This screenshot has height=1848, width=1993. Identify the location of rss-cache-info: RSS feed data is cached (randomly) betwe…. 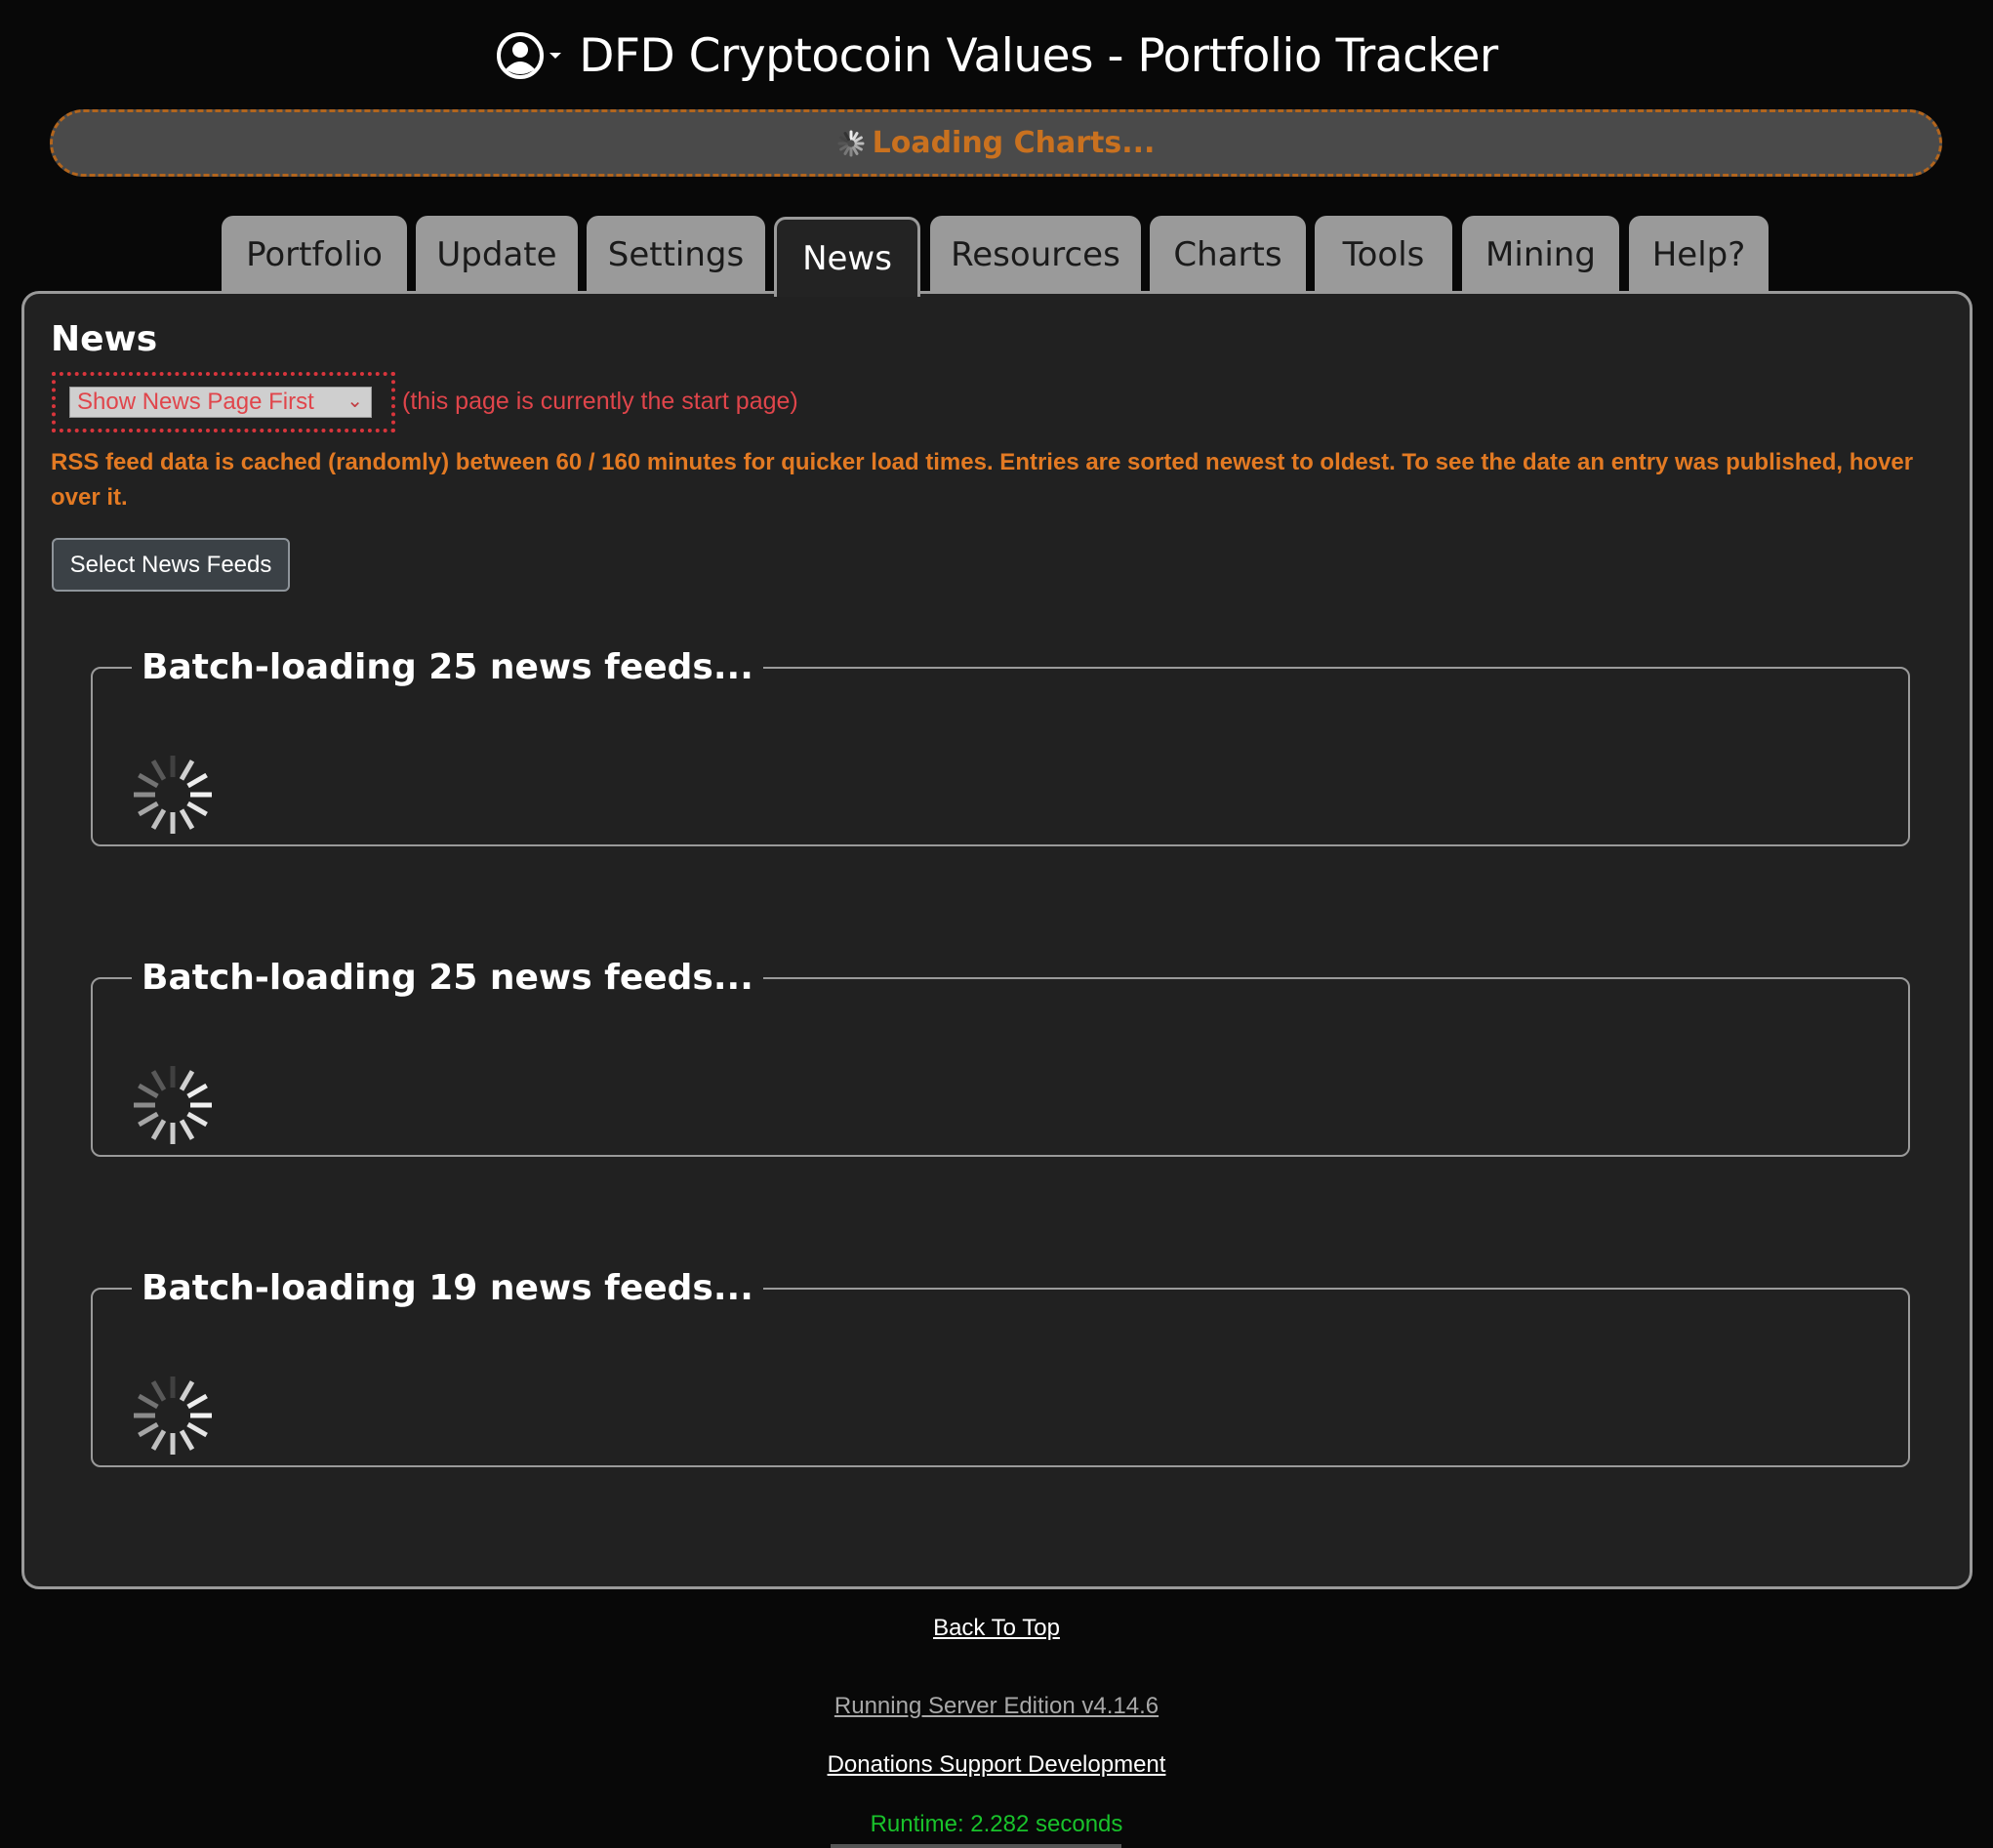
(982, 480).